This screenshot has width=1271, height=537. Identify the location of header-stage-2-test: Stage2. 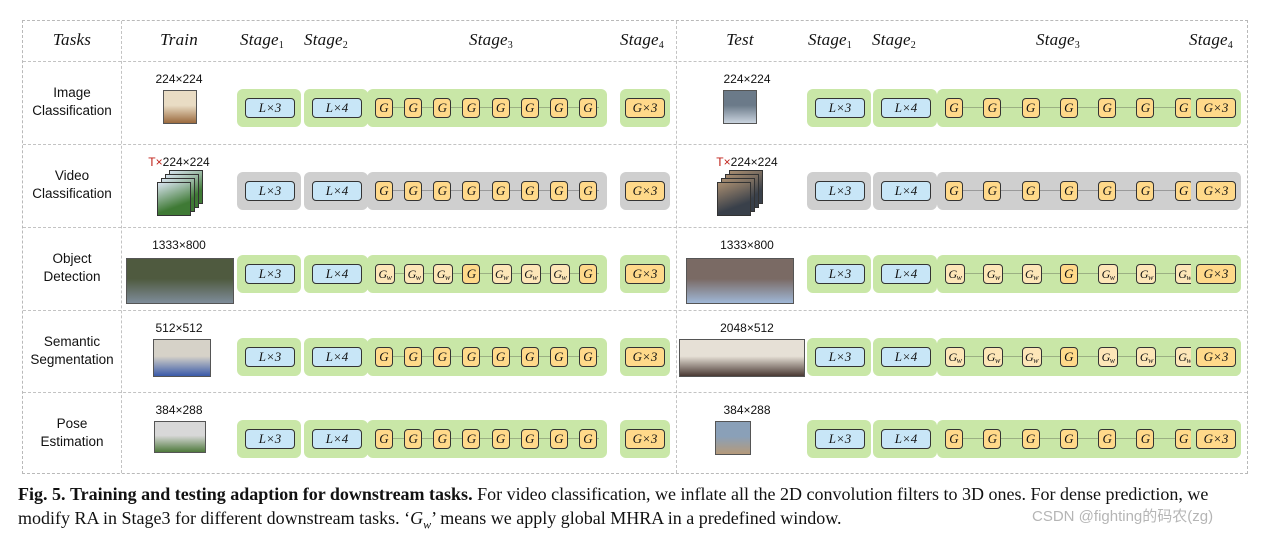
(894, 40).